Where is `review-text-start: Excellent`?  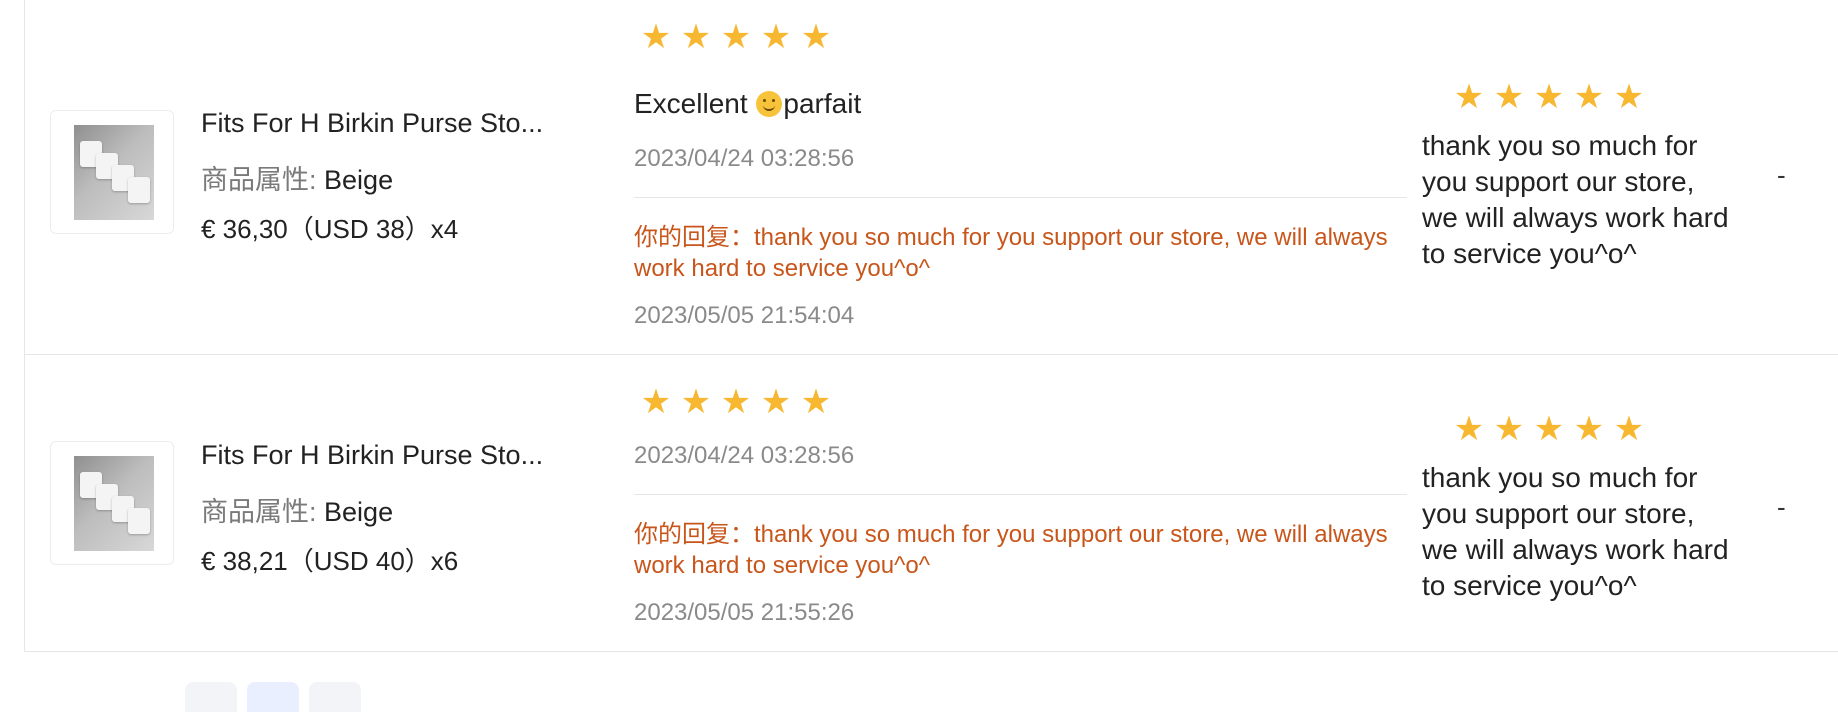 review-text-start: Excellent is located at coordinates (695, 103).